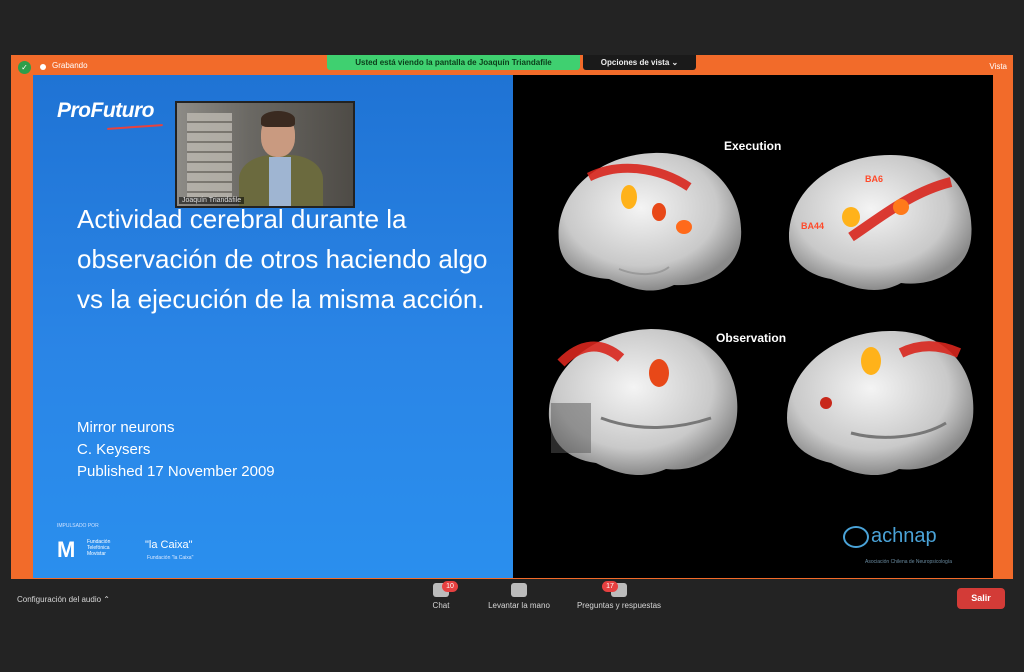 Image resolution: width=1024 pixels, height=672 pixels. Describe the element at coordinates (126, 427) in the screenshot. I see `reference-line: Mirror neurons` at that location.